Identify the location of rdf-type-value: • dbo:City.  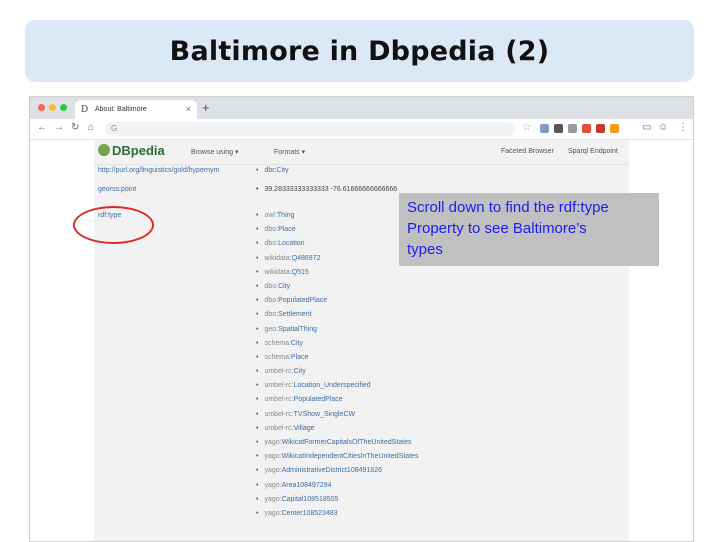
(436, 290).